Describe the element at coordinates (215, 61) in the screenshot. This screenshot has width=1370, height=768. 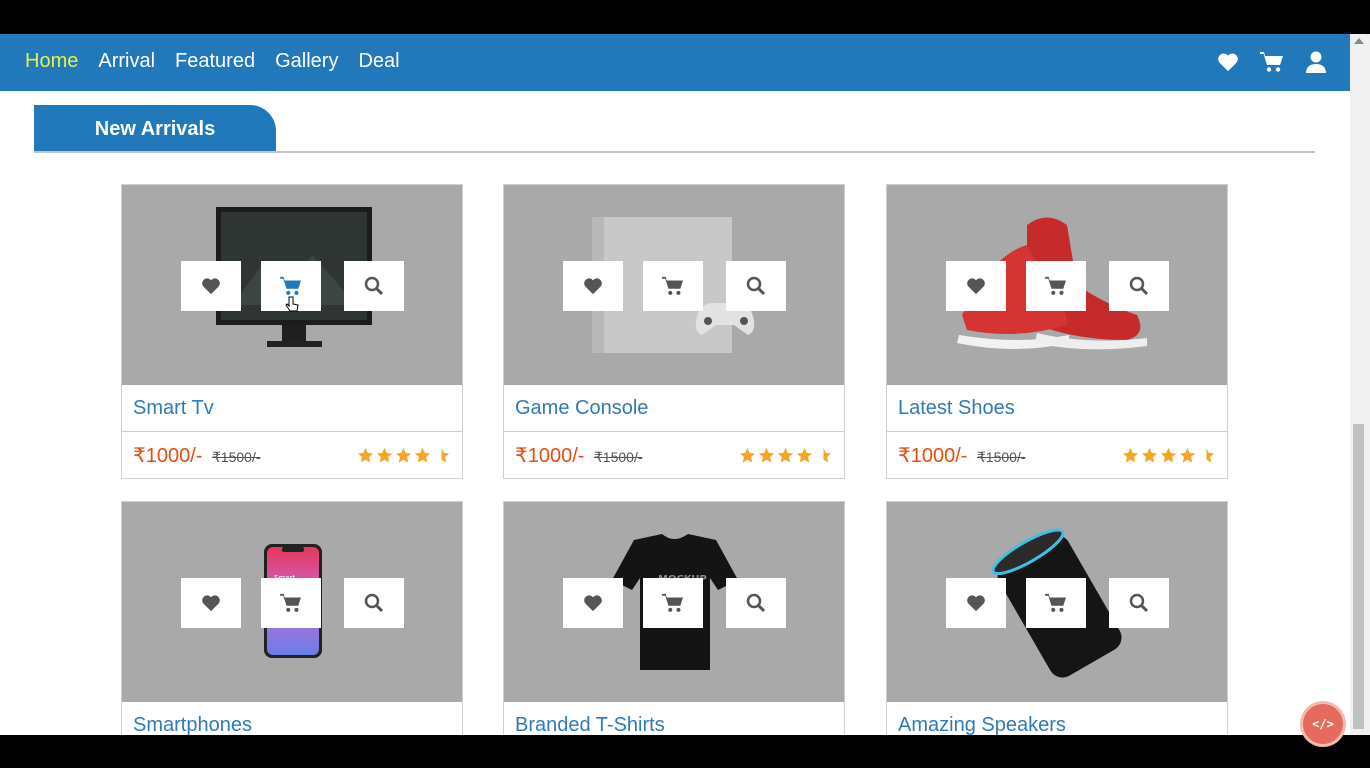
I see `nav-featured: Featured` at that location.